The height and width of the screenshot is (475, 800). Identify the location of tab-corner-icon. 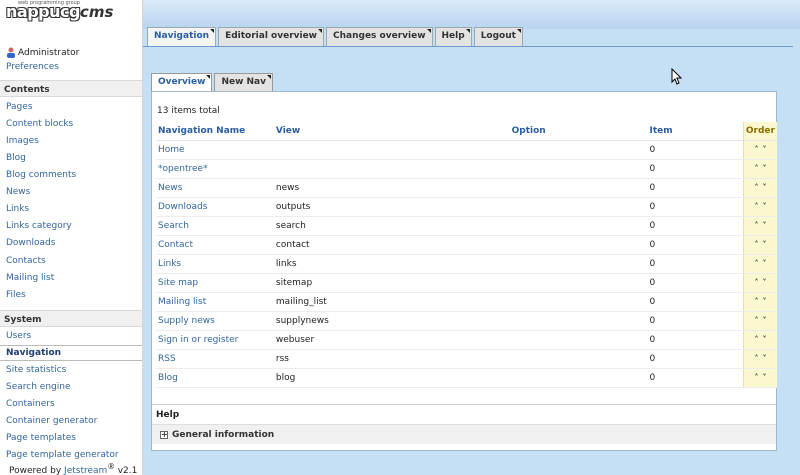
(518, 31).